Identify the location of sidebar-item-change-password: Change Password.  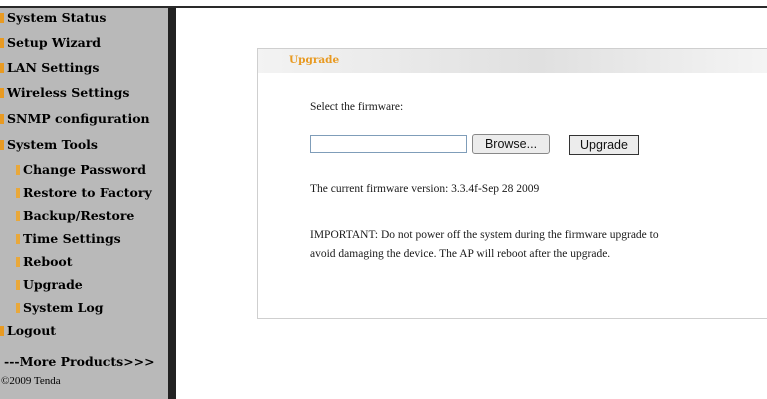
(81, 170).